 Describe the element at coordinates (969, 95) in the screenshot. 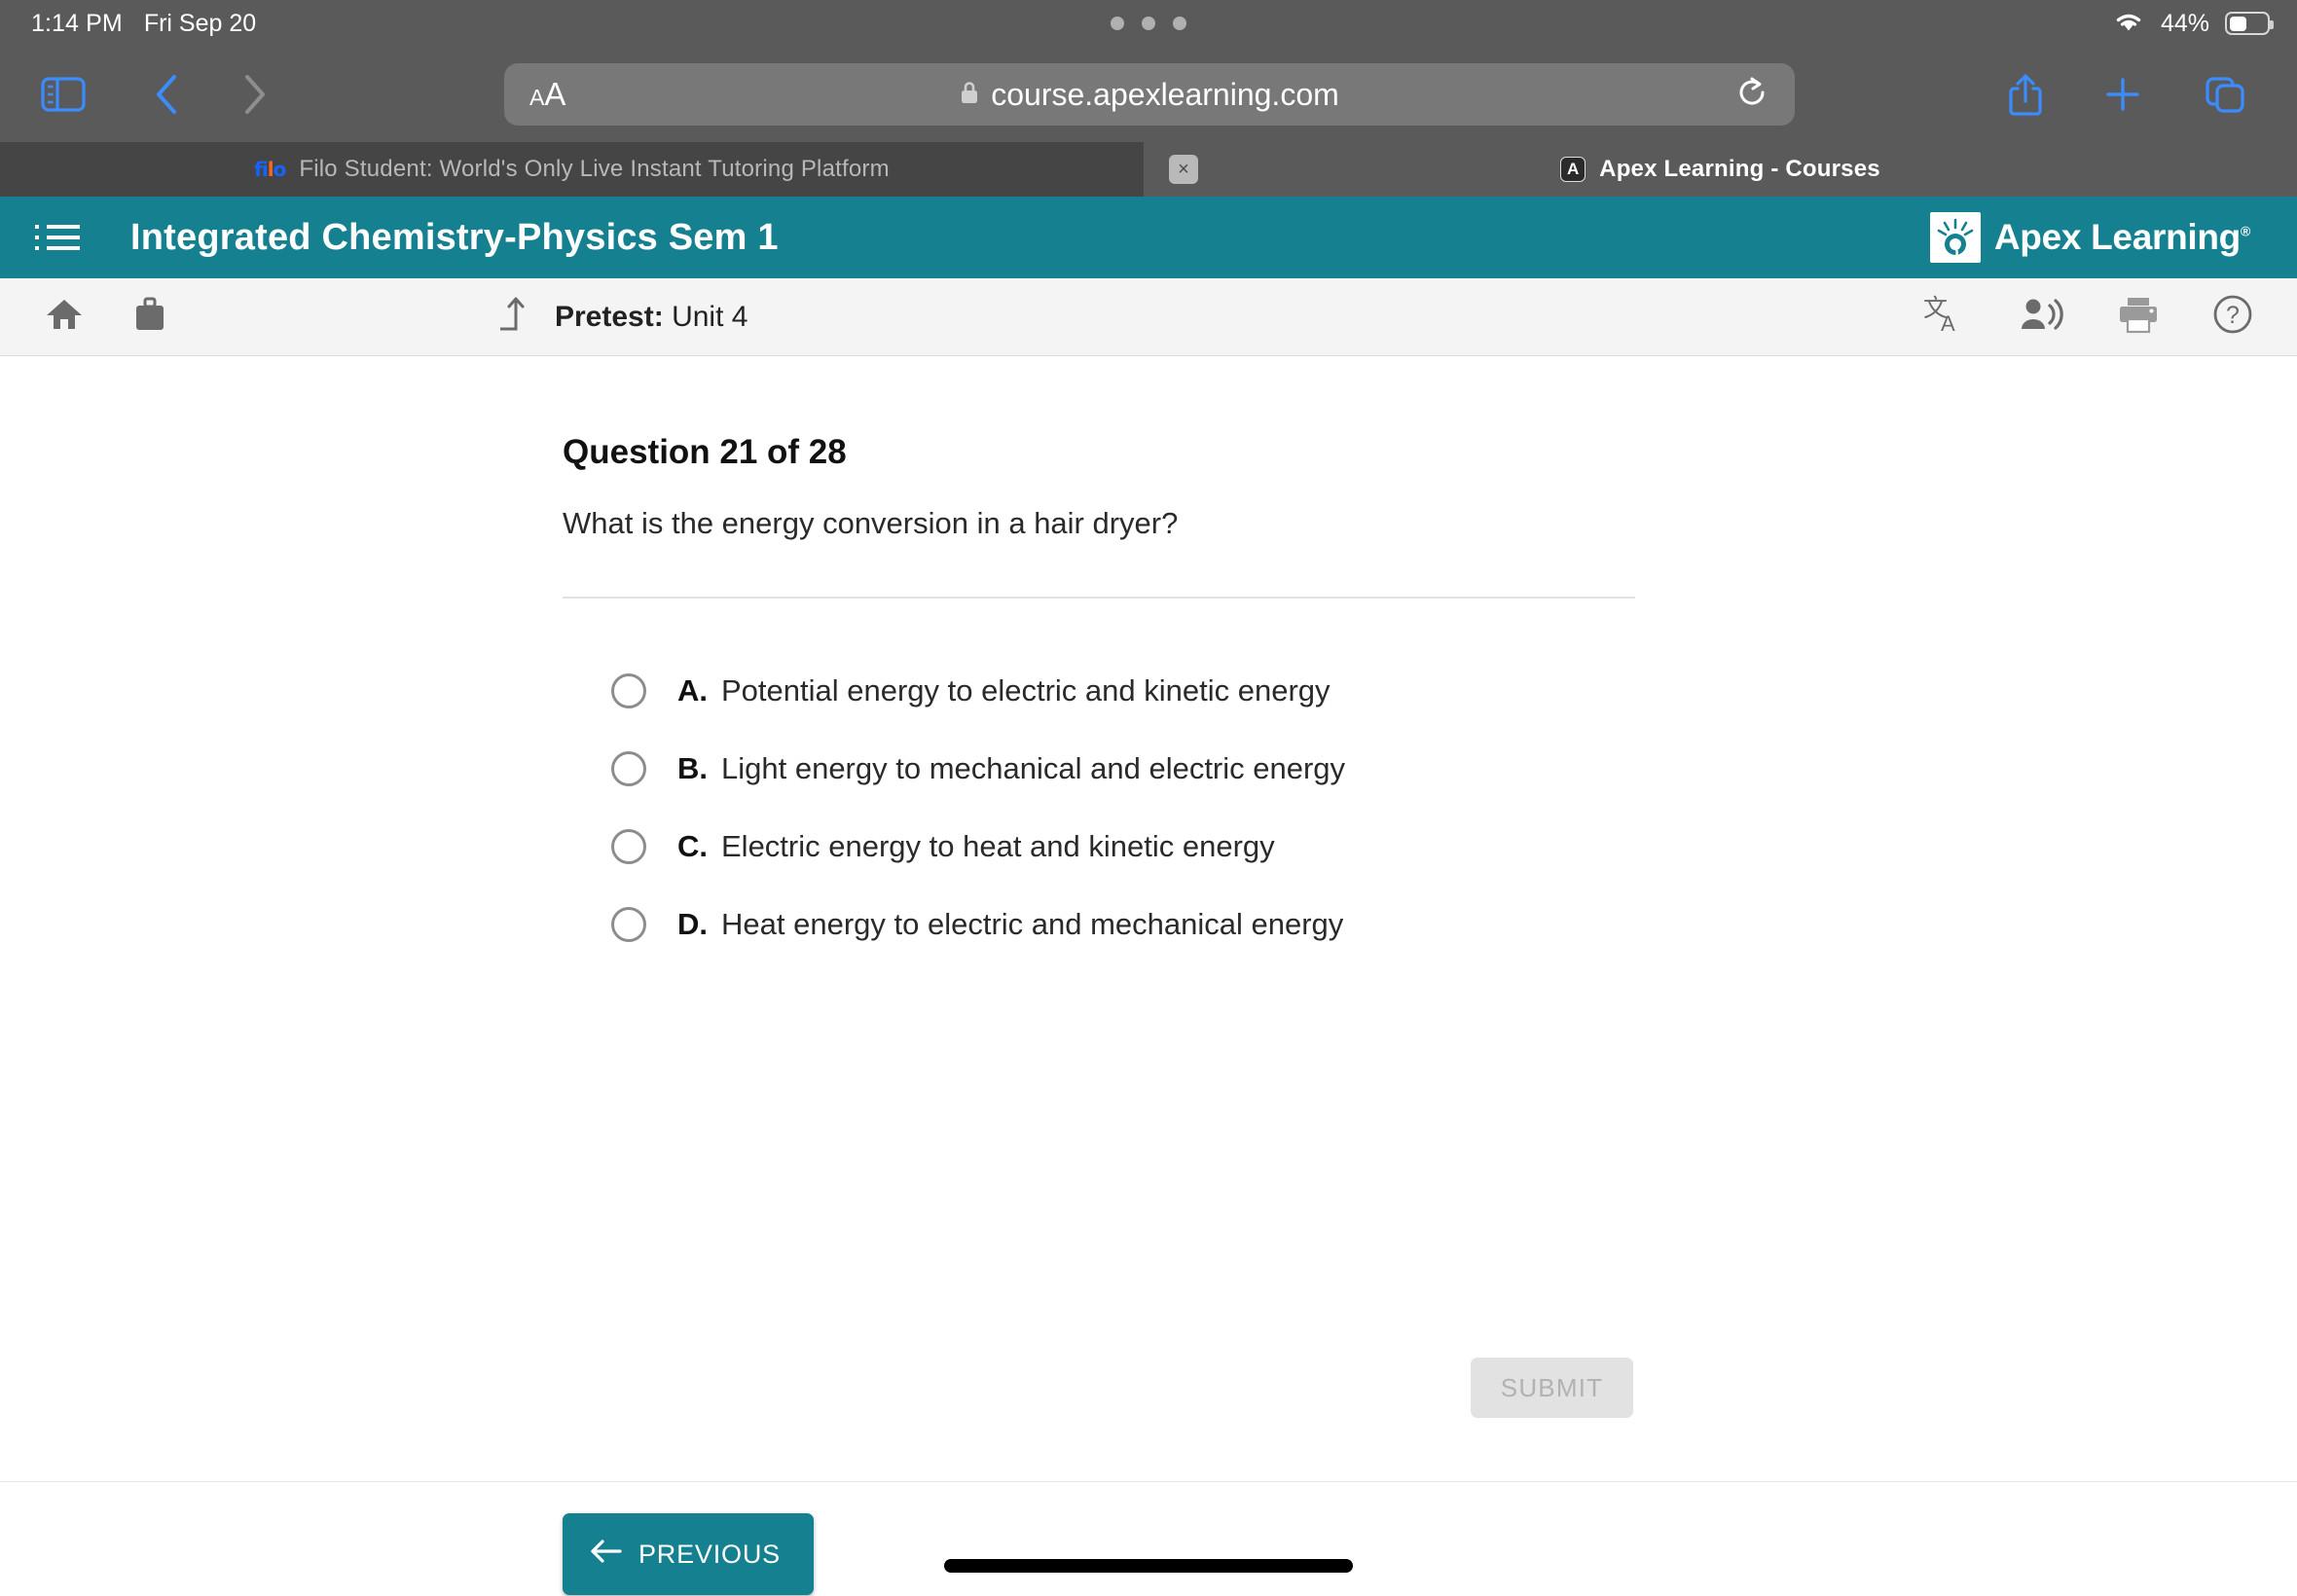

I see `lock-icon` at that location.